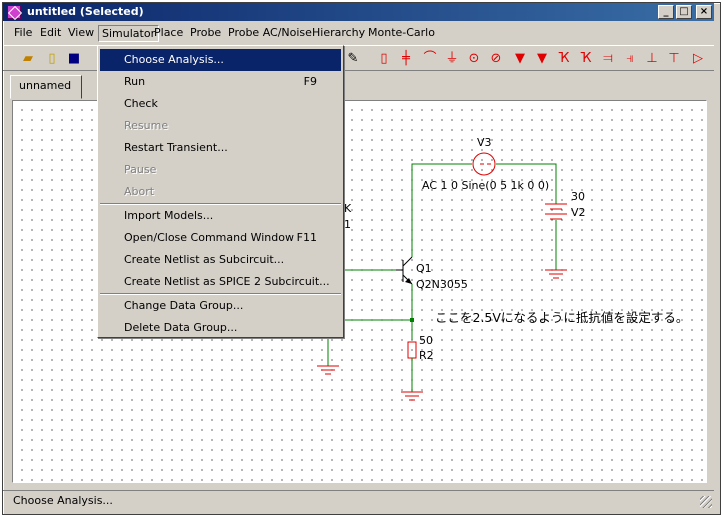 The image size is (725, 517). What do you see at coordinates (412, 350) in the screenshot?
I see `r2-resistor` at bounding box center [412, 350].